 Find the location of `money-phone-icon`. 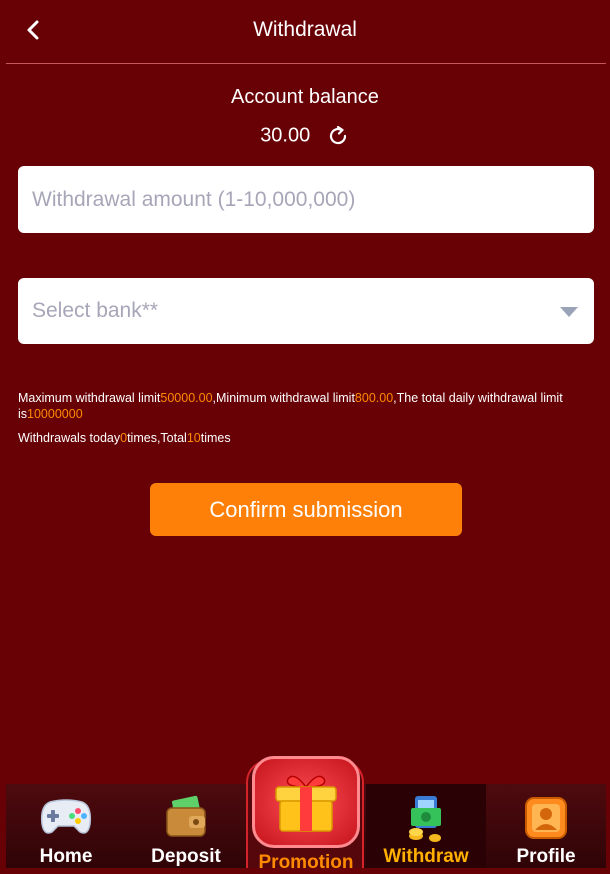

money-phone-icon is located at coordinates (425, 819).